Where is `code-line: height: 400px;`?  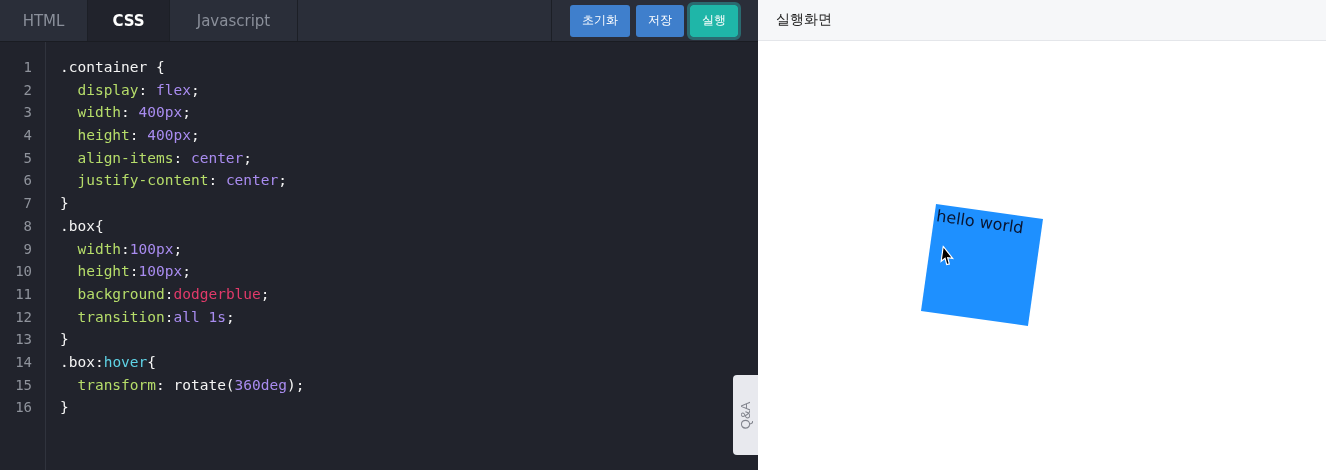 code-line: height: 400px; is located at coordinates (138, 136).